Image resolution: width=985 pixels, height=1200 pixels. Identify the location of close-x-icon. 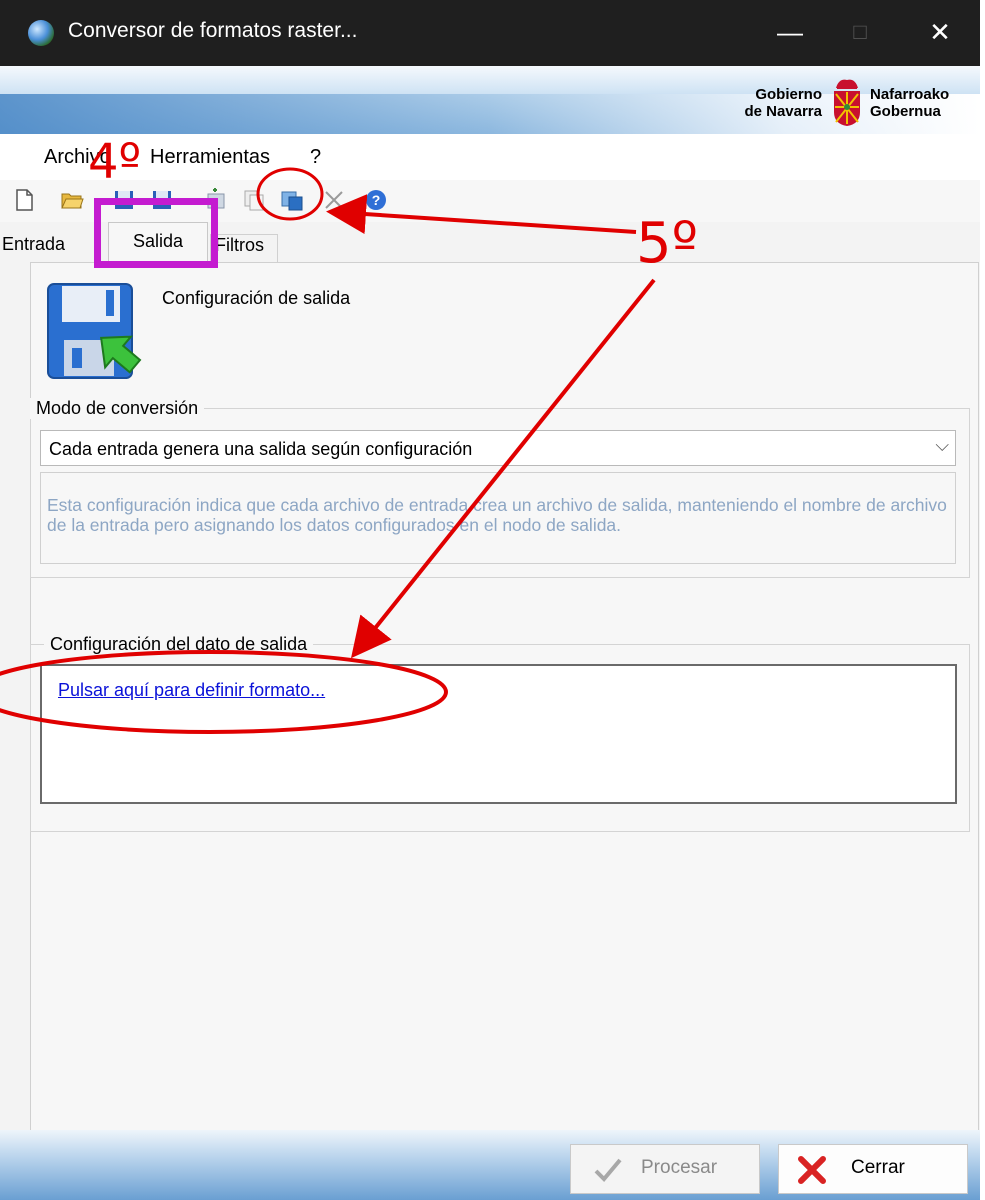
(812, 1170).